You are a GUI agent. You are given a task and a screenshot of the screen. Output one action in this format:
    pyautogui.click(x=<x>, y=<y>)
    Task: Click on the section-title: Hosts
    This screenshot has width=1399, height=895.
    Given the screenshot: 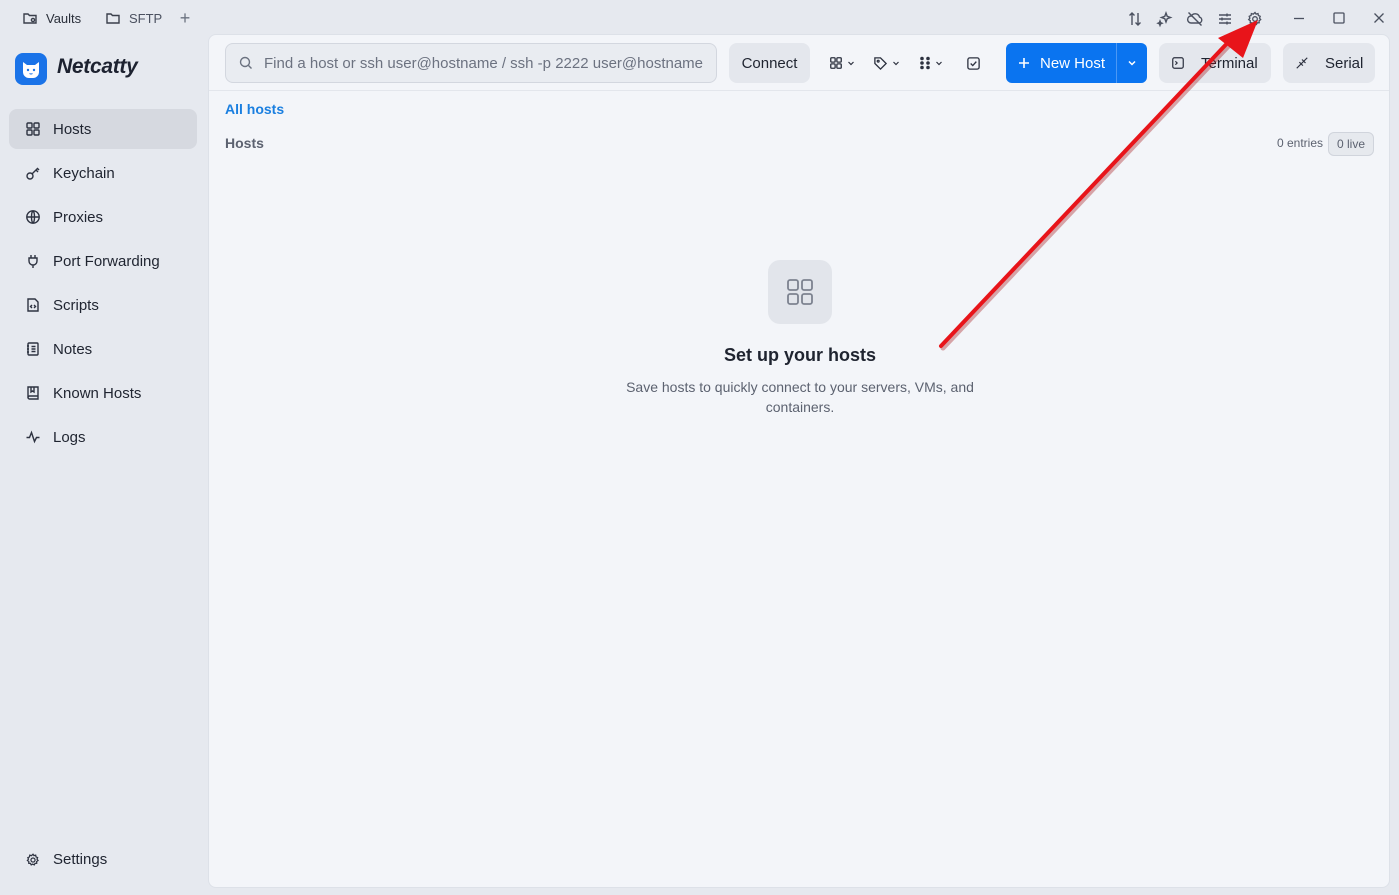 What is the action you would take?
    pyautogui.click(x=244, y=143)
    